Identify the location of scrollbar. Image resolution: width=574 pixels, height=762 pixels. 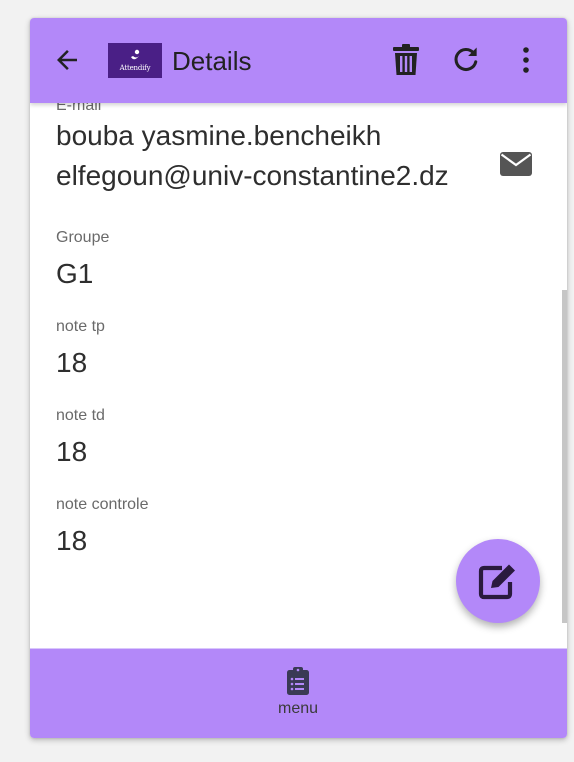
(564, 456).